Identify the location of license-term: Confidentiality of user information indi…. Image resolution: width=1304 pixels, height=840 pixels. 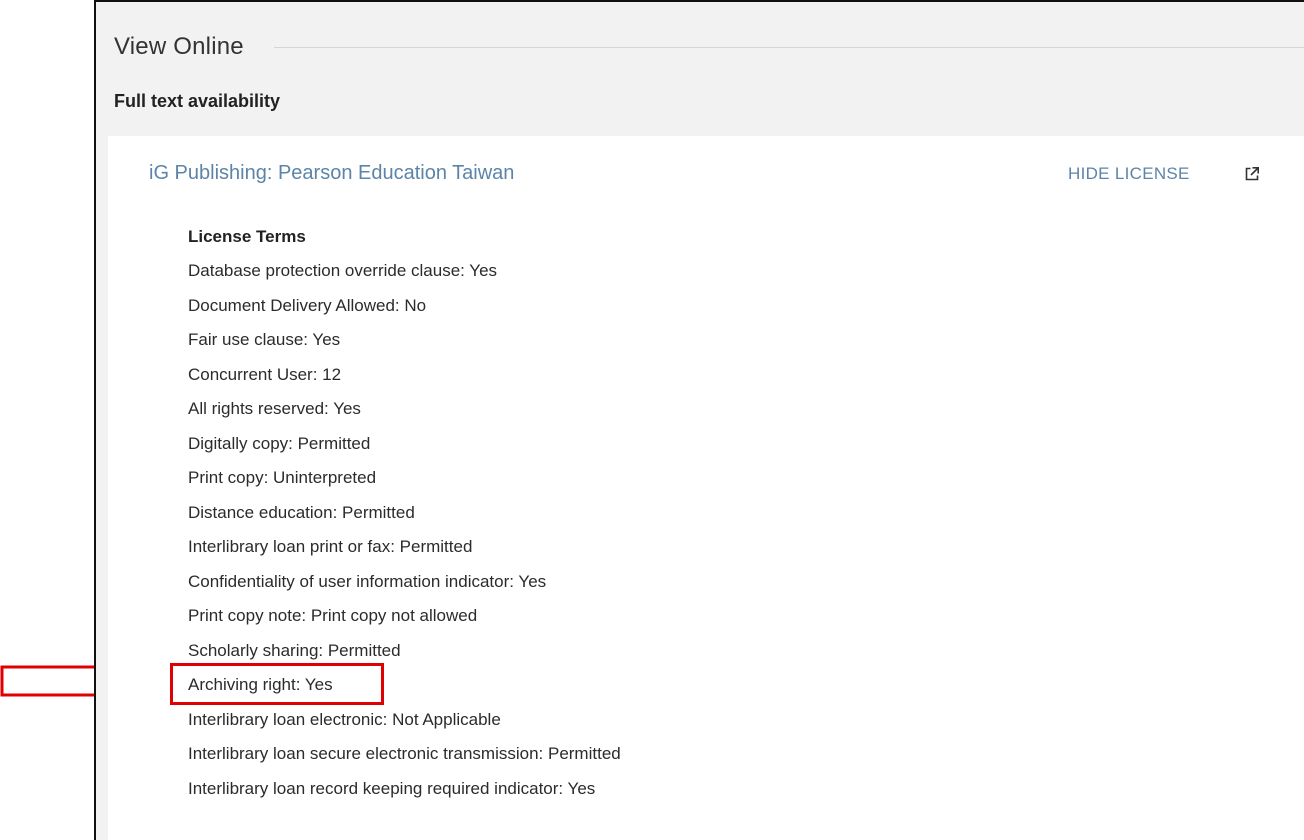
(367, 581).